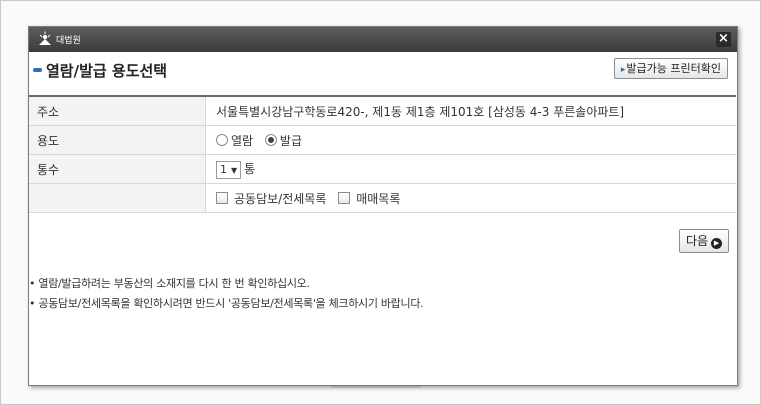 Image resolution: width=761 pixels, height=405 pixels. Describe the element at coordinates (107, 70) in the screenshot. I see `page-title: 열람/발급 용도선택` at that location.